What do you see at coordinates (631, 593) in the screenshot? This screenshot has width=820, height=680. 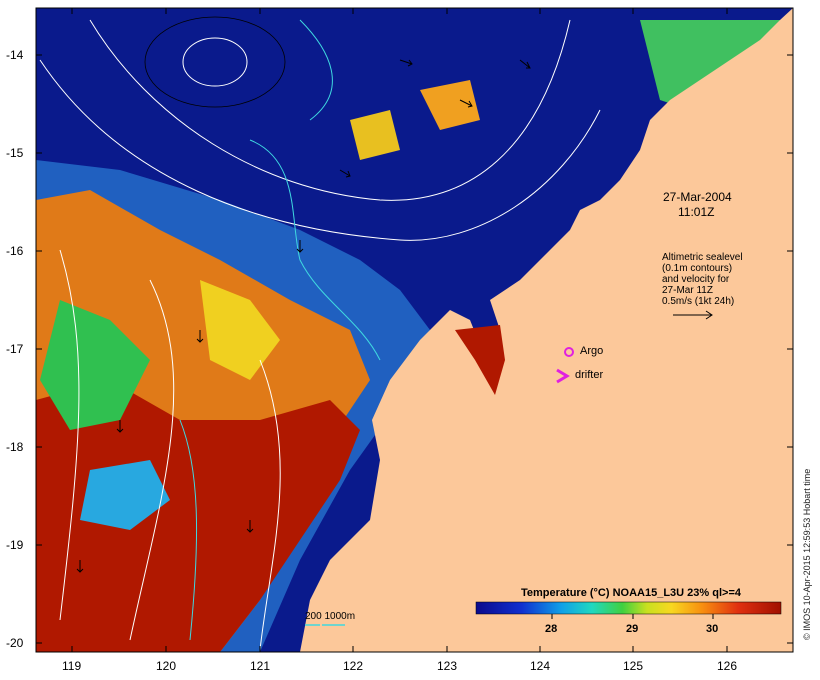 I see `colorbar-title: Temperature (°C) NOAA15_L3U 23% ql>=4` at bounding box center [631, 593].